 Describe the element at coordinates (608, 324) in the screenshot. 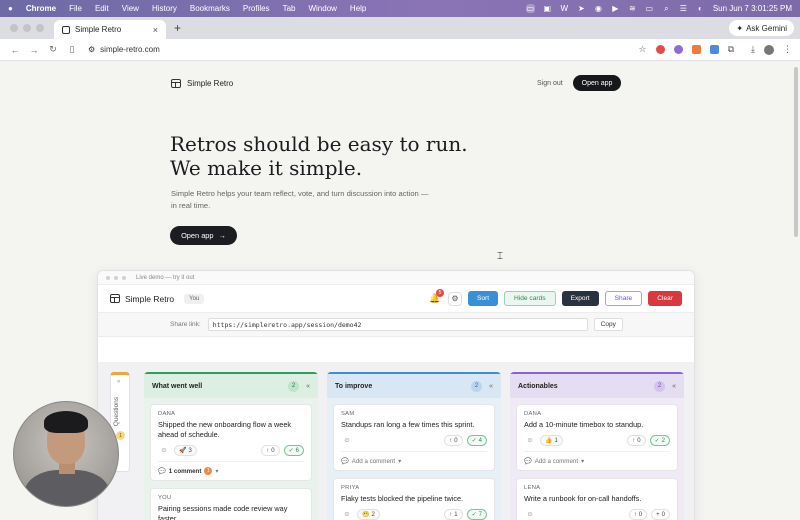

I see `copy-link-button: Copy` at that location.